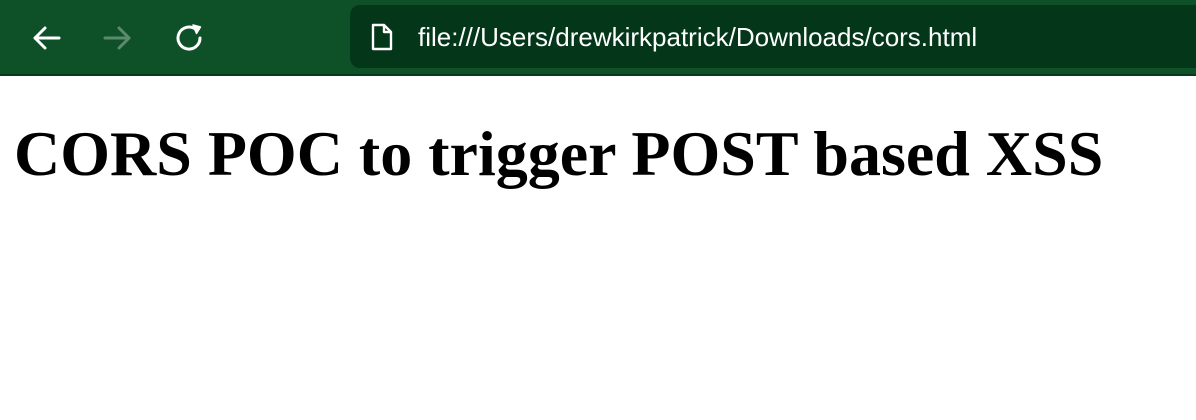 Image resolution: width=1196 pixels, height=420 pixels. I want to click on forward-button, so click(118, 38).